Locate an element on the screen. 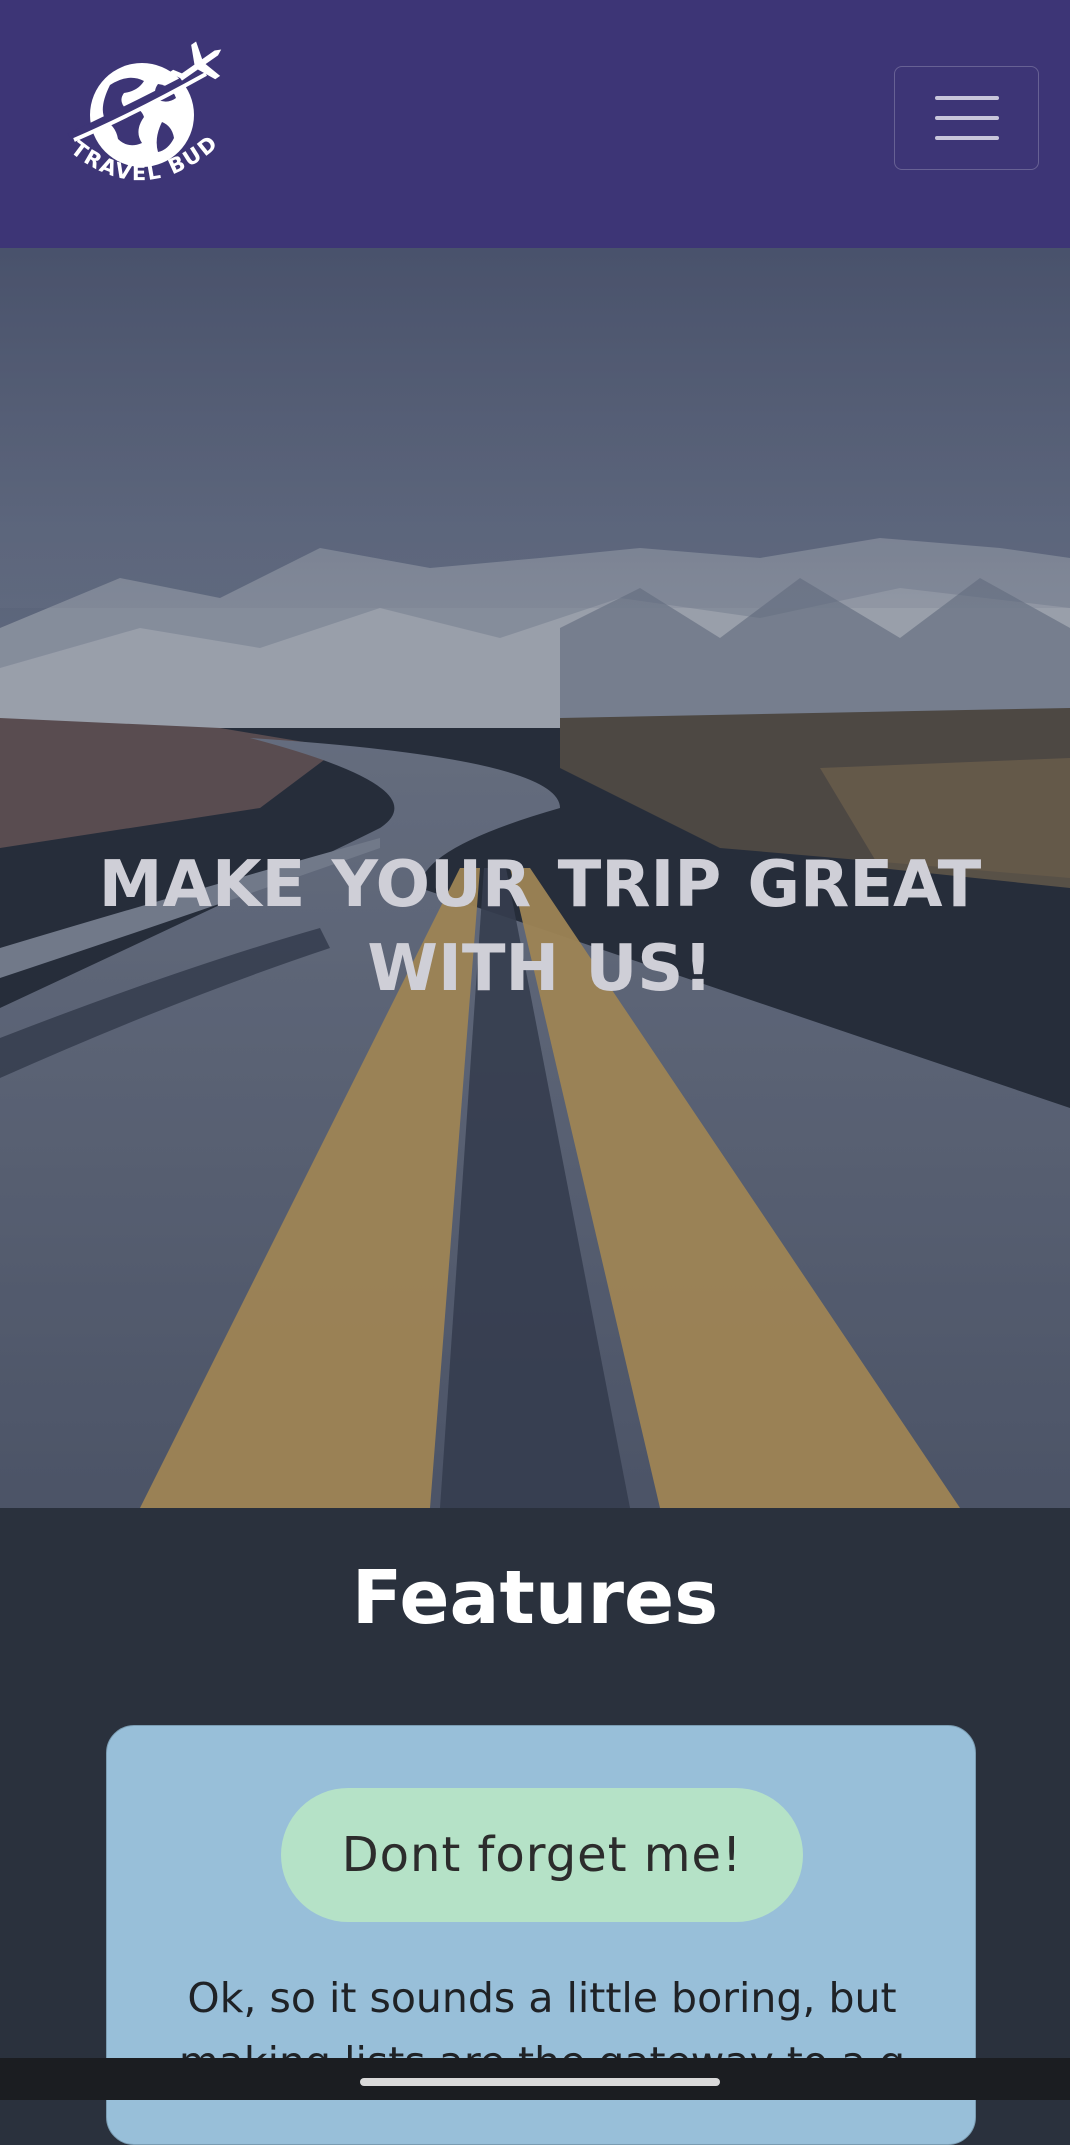 This screenshot has height=2145, width=1070. hero-headline: MAKE YOUR TRIP GREAT WITH US! is located at coordinates (540, 927).